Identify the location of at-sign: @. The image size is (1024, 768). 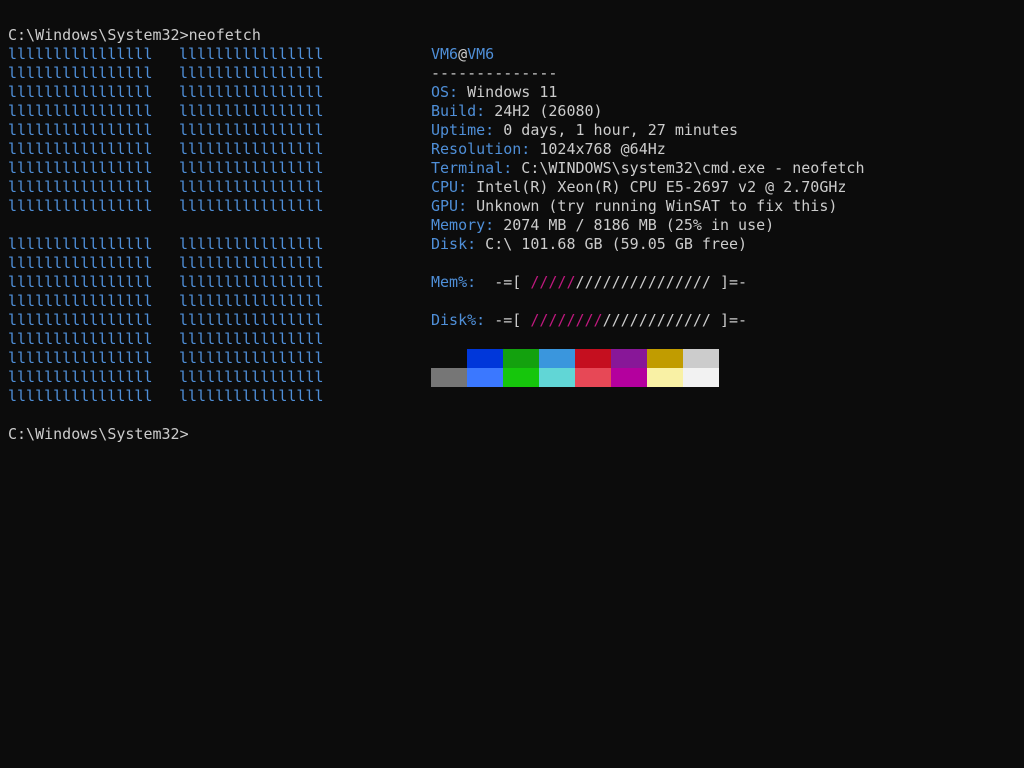
(463, 54).